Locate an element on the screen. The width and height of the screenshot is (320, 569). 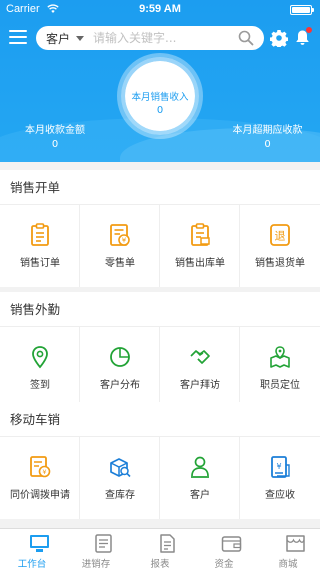
status-bar: Carrier 9:59 AM is located at coordinates (160, 10).